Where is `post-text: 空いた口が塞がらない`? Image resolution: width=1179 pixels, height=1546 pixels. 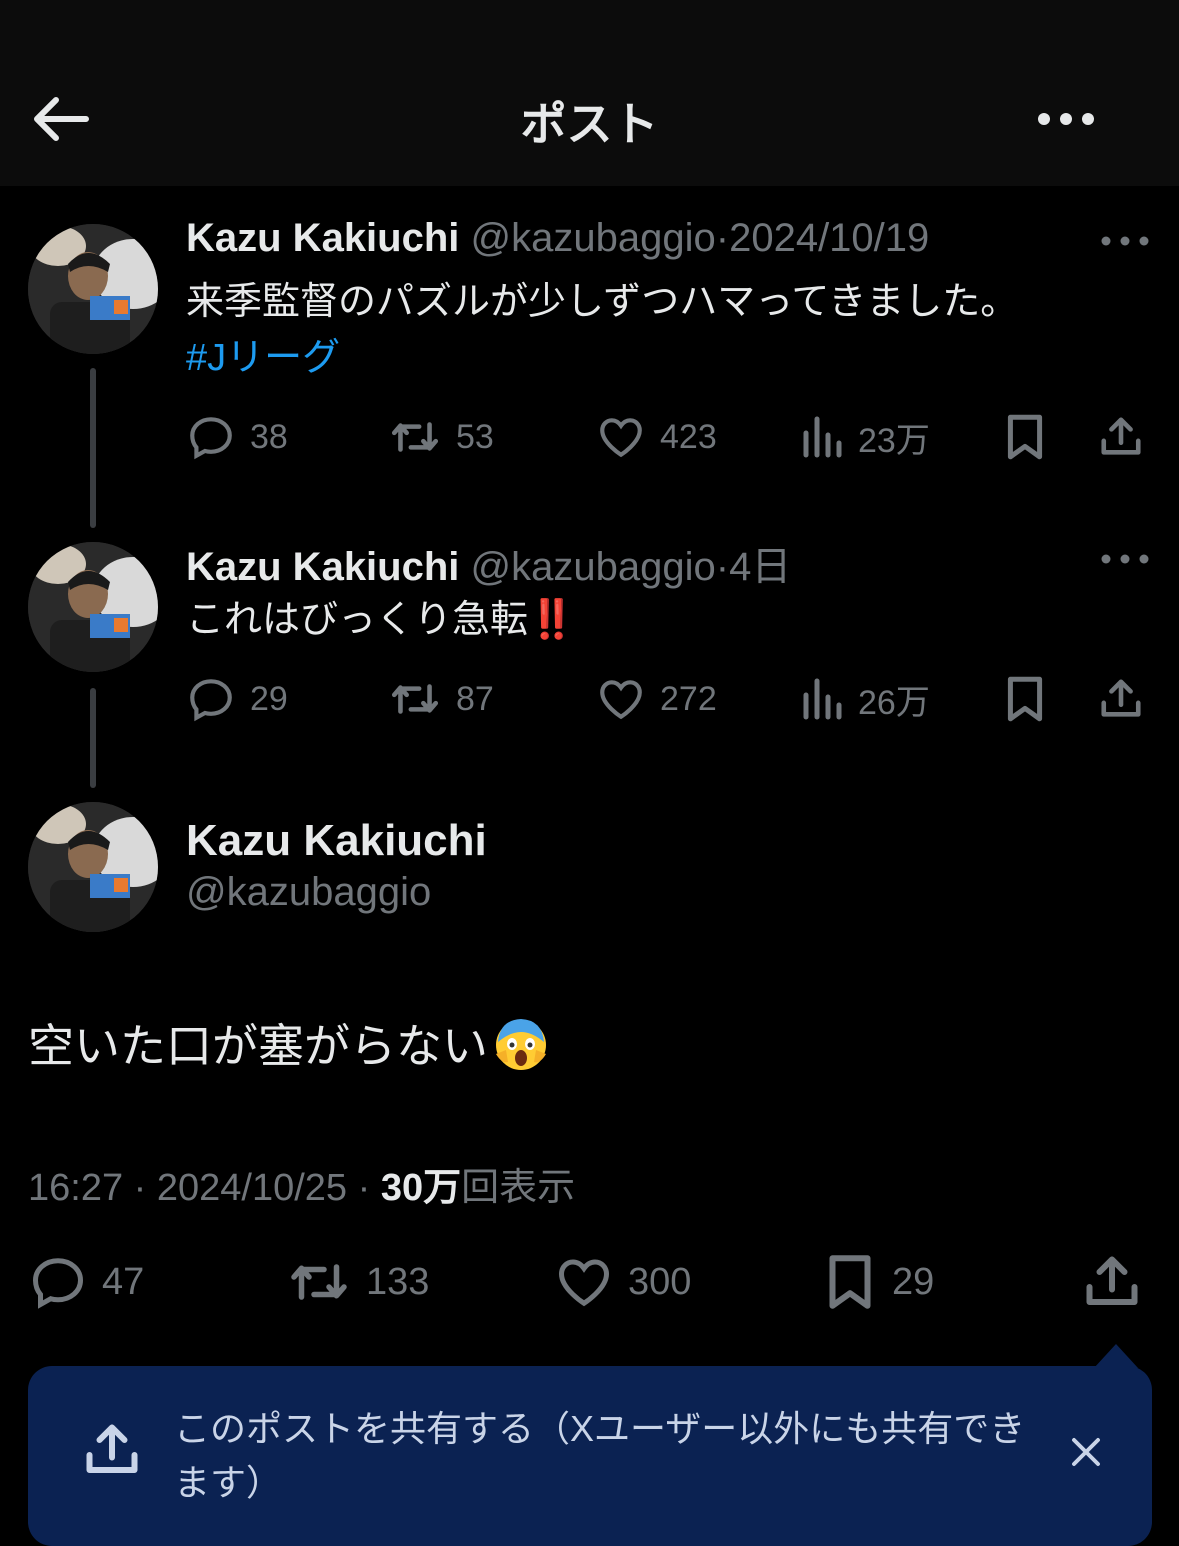
post-text: 空いた口が塞がらない is located at coordinates (289, 1043).